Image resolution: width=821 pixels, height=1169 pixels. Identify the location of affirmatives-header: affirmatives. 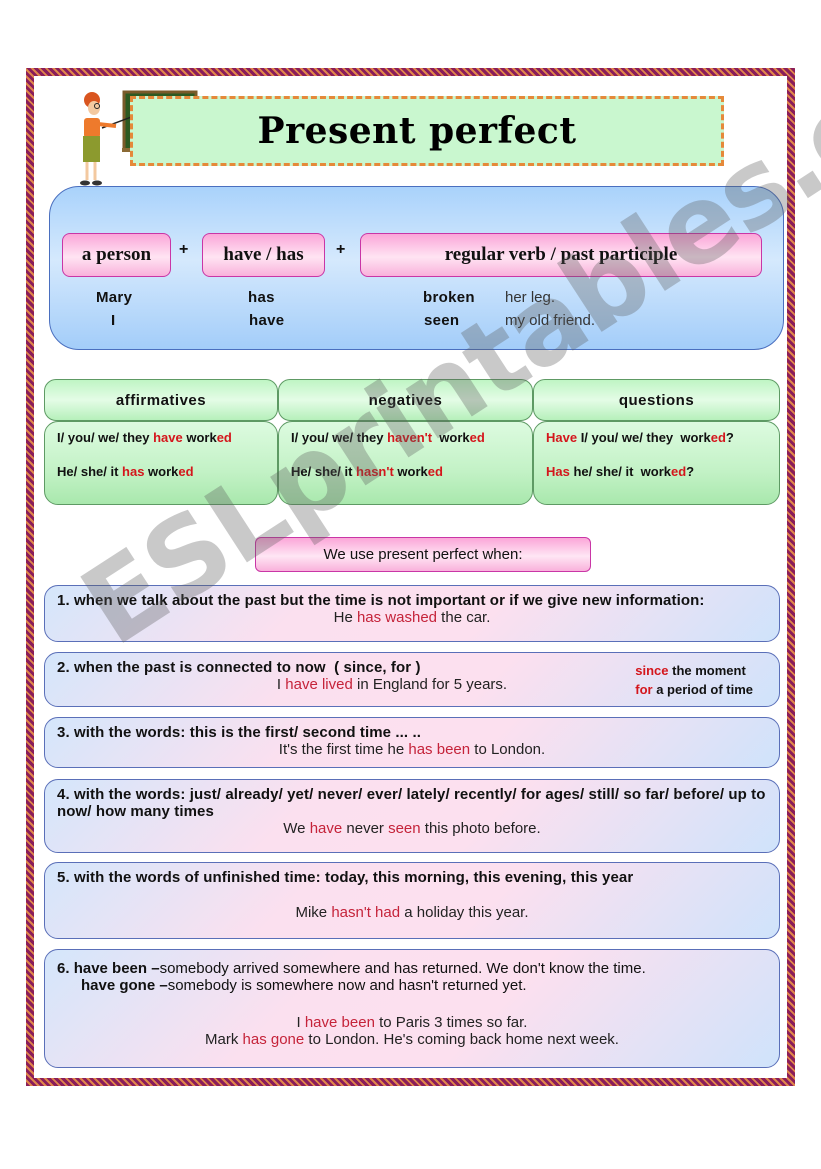
(161, 400).